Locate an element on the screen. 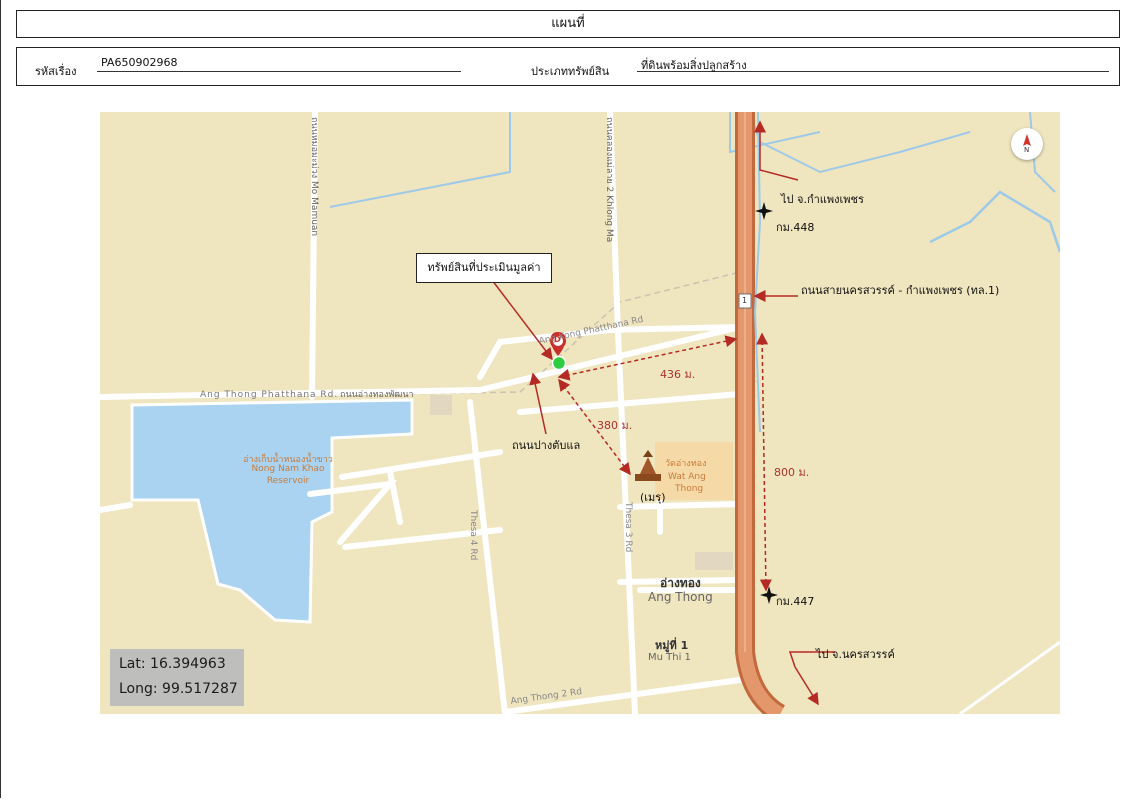 Image resolution: width=1135 pixels, height=800 pixels. temple-label-en1: Wat Ang is located at coordinates (687, 477).